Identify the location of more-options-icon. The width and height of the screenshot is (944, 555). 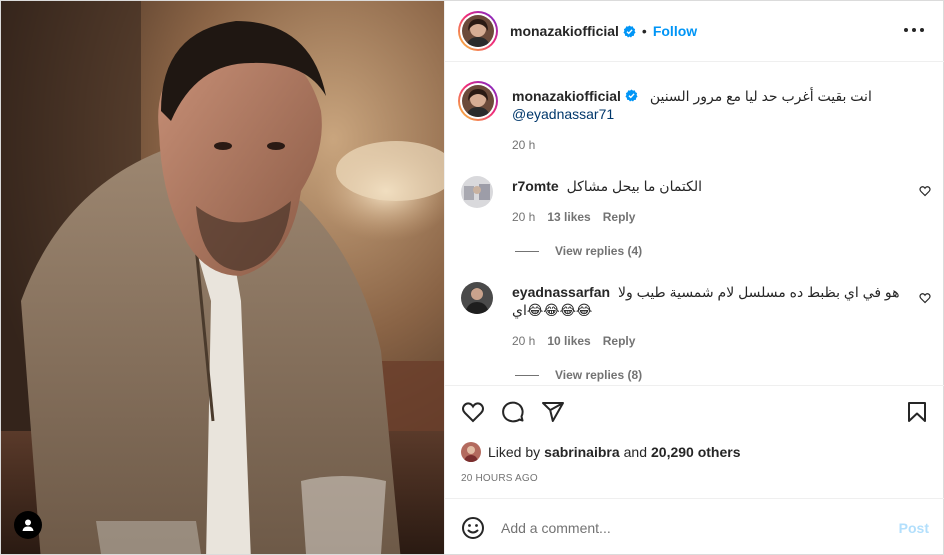
(914, 30).